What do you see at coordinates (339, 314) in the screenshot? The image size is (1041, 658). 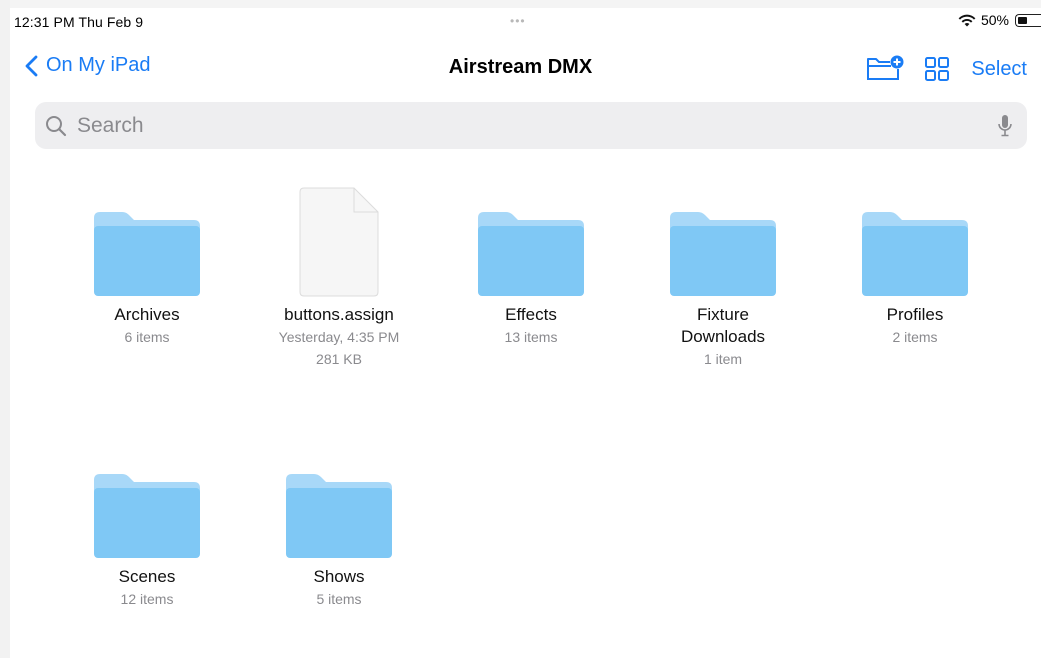 I see `item-name: buttons.assign` at bounding box center [339, 314].